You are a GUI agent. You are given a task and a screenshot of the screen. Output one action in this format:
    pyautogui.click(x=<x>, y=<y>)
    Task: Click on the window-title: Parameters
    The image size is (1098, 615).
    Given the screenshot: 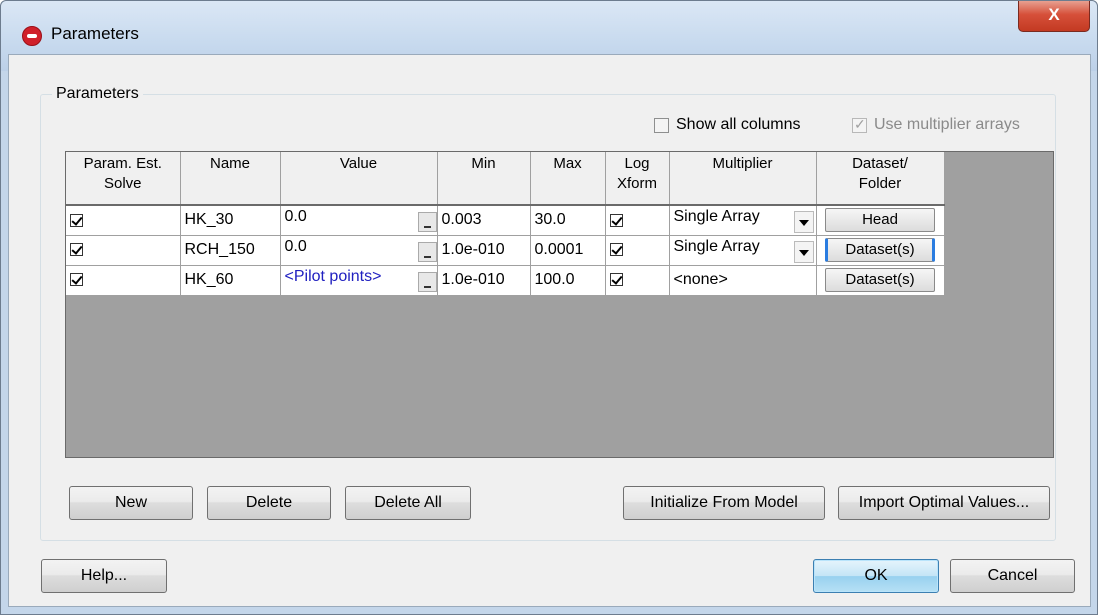 What is the action you would take?
    pyautogui.click(x=95, y=33)
    